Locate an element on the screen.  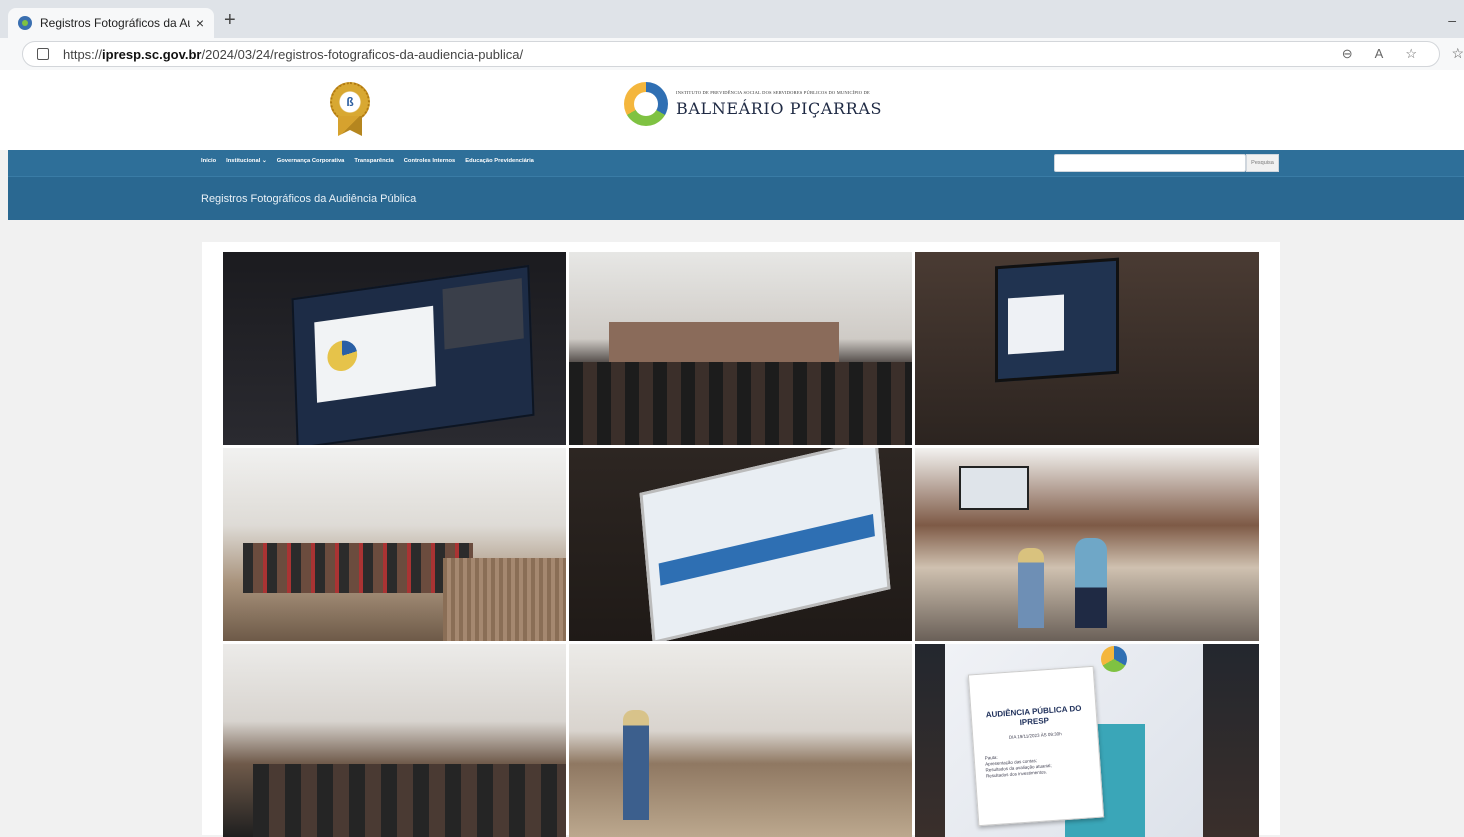
logo-title: BALNEÁRIO PIÇARRAS is located at coordinates (779, 108).